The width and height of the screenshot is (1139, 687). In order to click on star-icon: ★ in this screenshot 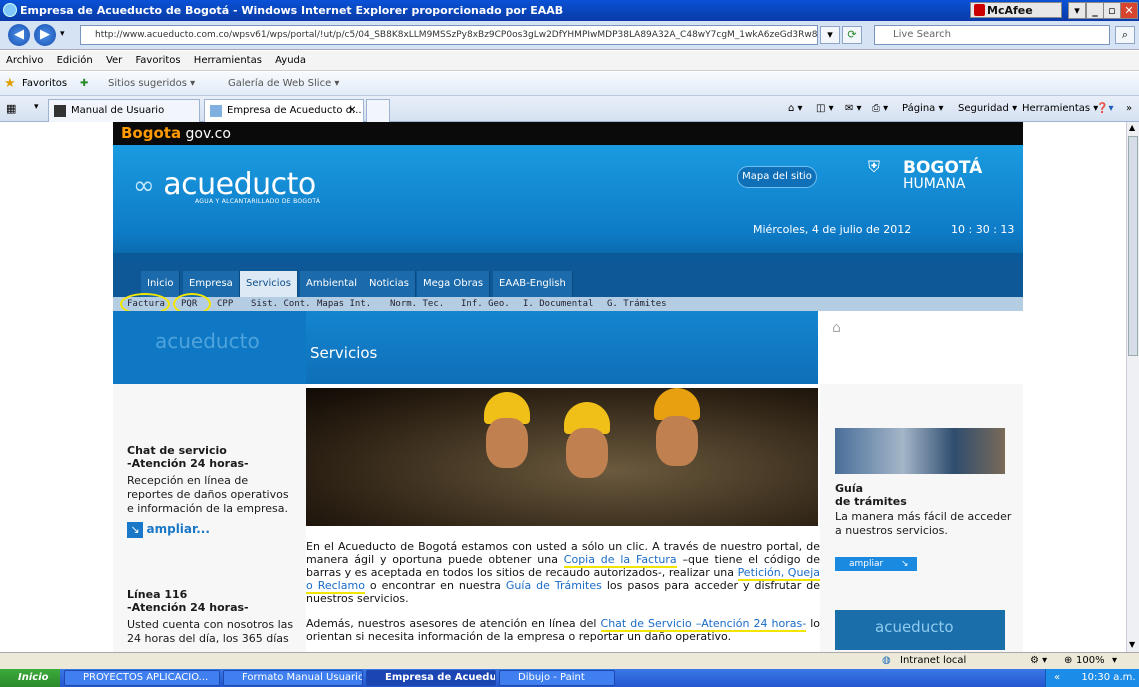, I will do `click(10, 83)`.